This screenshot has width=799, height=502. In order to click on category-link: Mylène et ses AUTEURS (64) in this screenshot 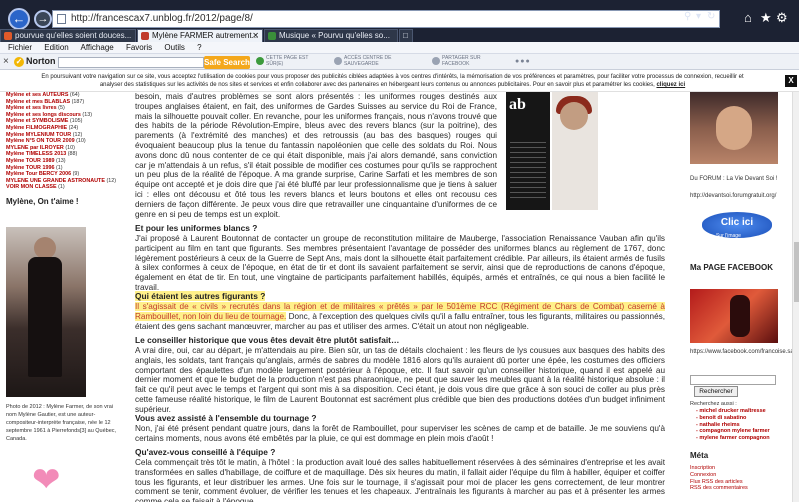, I will do `click(68, 95)`.